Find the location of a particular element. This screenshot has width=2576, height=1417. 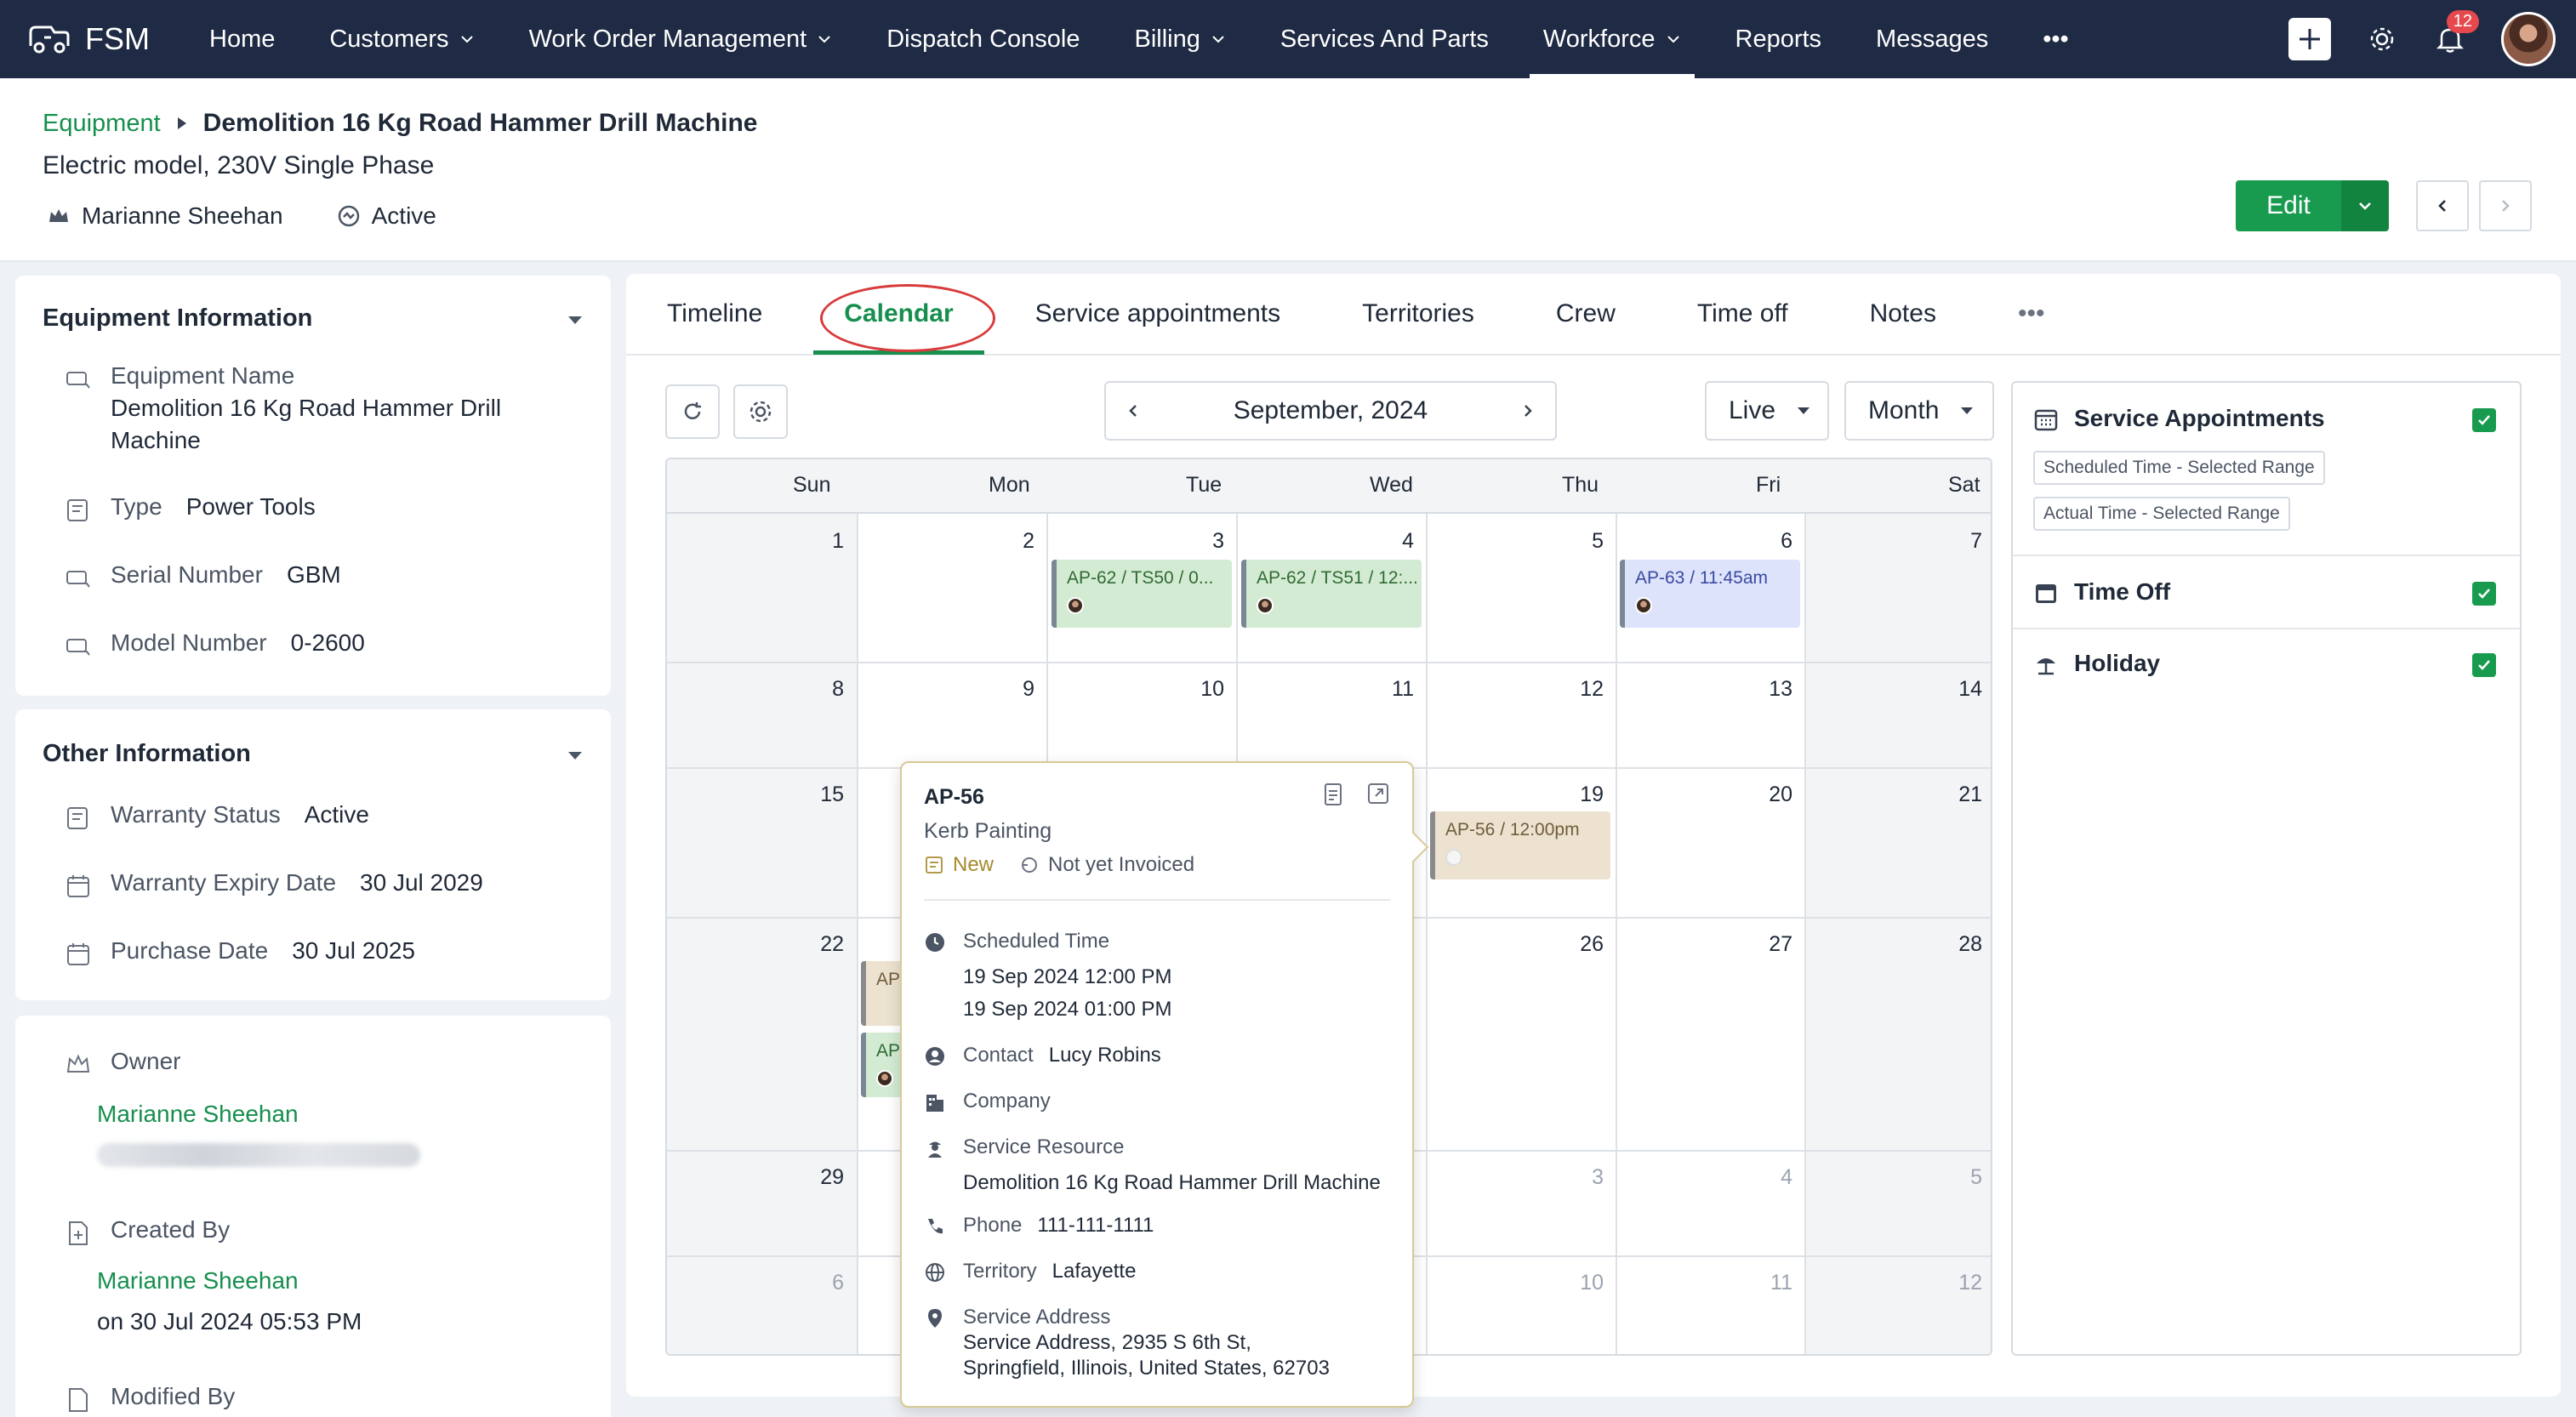

nav-customers: Customers is located at coordinates (401, 39).